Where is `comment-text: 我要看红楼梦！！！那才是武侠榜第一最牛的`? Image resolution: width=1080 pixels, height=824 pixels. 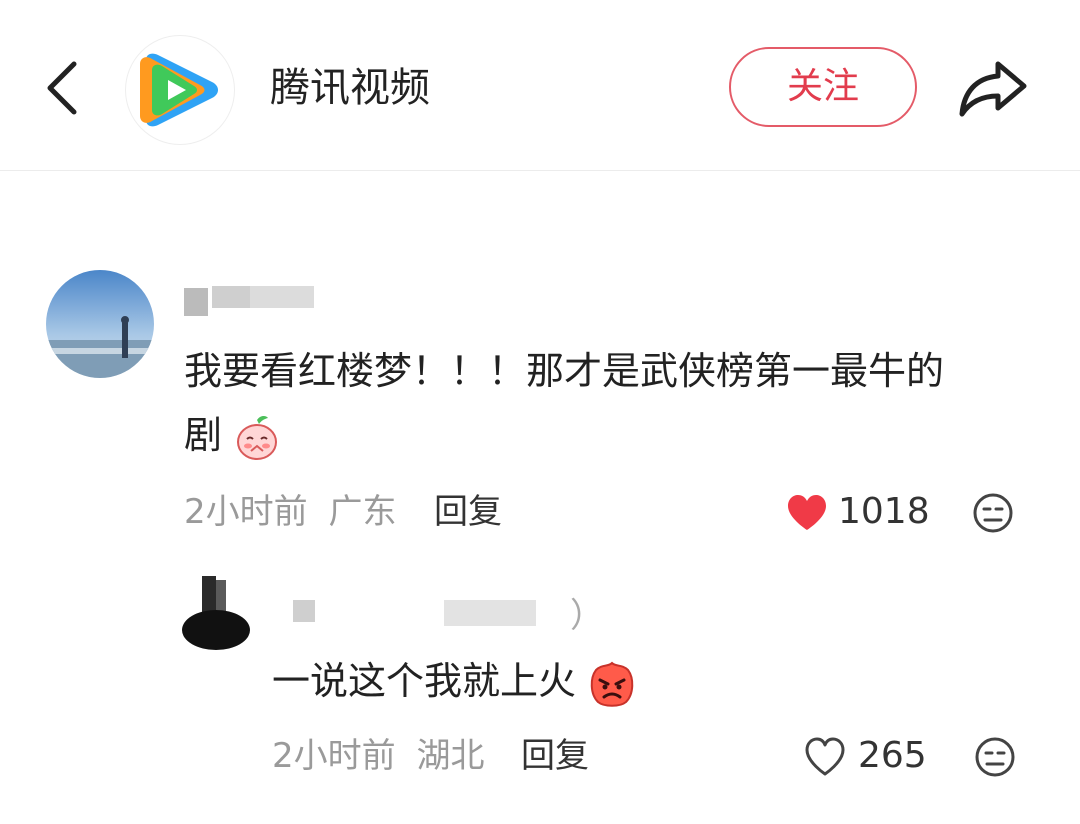
comment-text: 我要看红楼梦！！！那才是武侠榜第一最牛的 is located at coordinates (564, 371).